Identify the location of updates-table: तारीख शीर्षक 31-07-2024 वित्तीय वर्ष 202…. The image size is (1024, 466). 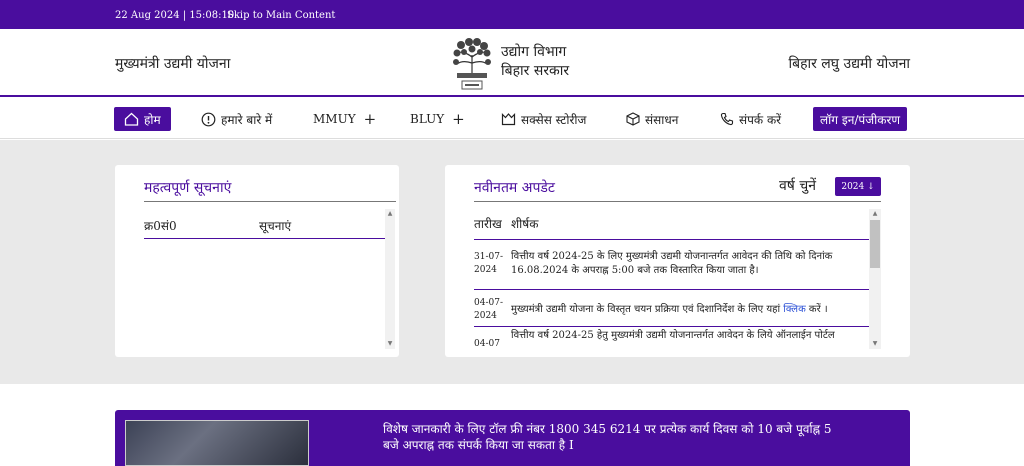
(671, 279).